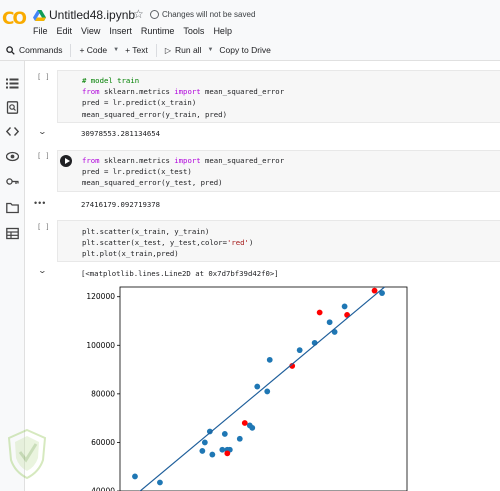 This screenshot has width=500, height=491. Describe the element at coordinates (14, 19) in the screenshot. I see `colab-logo: CO` at that location.